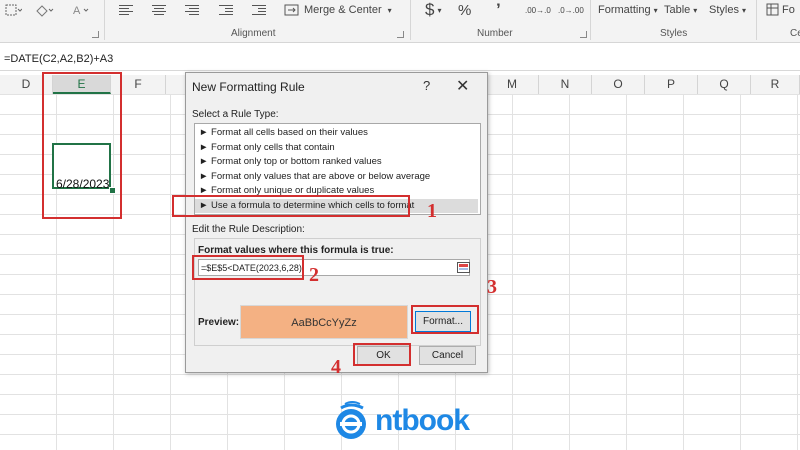  I want to click on format-cells-button: Fo, so click(780, 10).